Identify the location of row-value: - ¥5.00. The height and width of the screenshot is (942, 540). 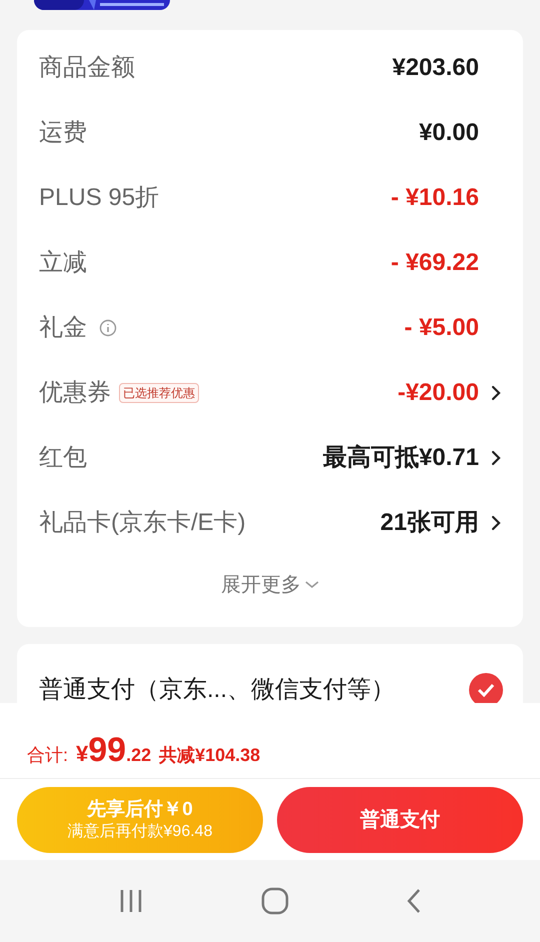
(441, 327).